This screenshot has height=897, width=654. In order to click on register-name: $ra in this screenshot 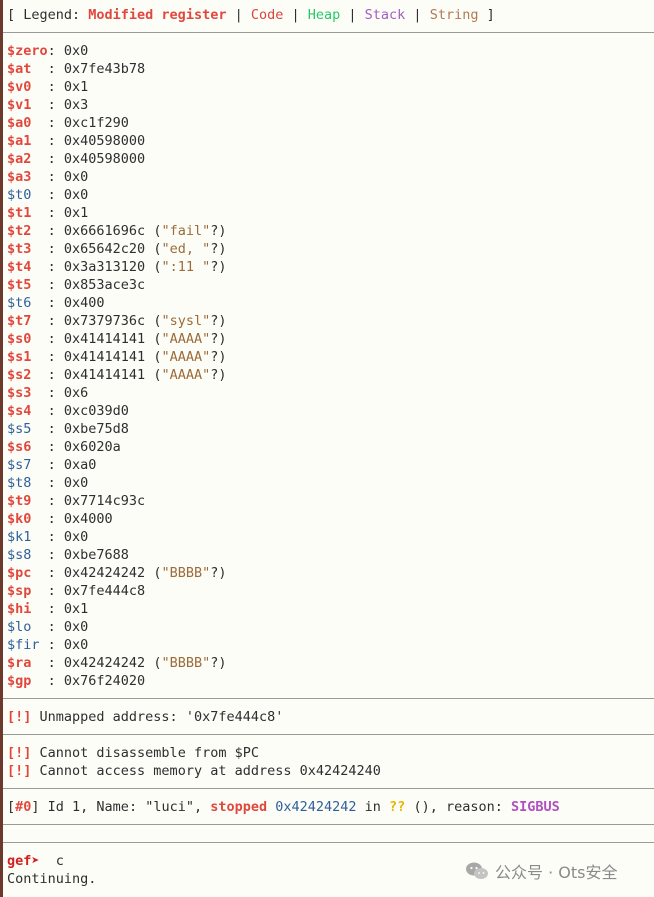, I will do `click(19, 663)`.